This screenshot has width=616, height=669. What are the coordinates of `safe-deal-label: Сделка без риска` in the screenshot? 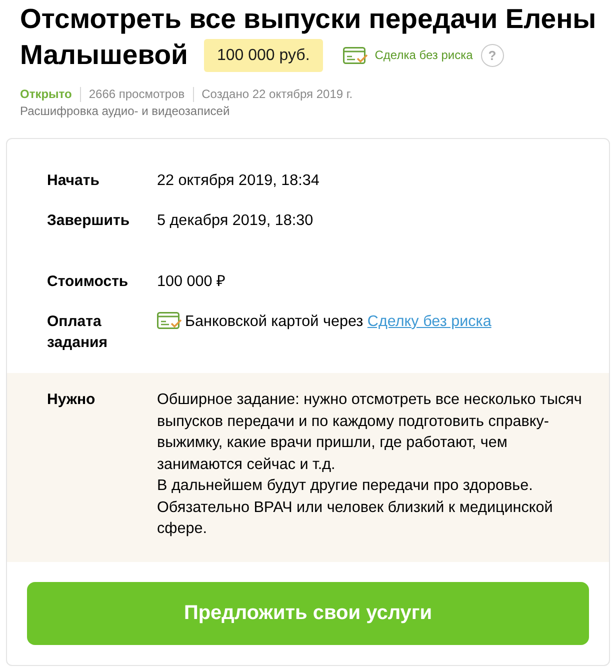 It's located at (423, 55).